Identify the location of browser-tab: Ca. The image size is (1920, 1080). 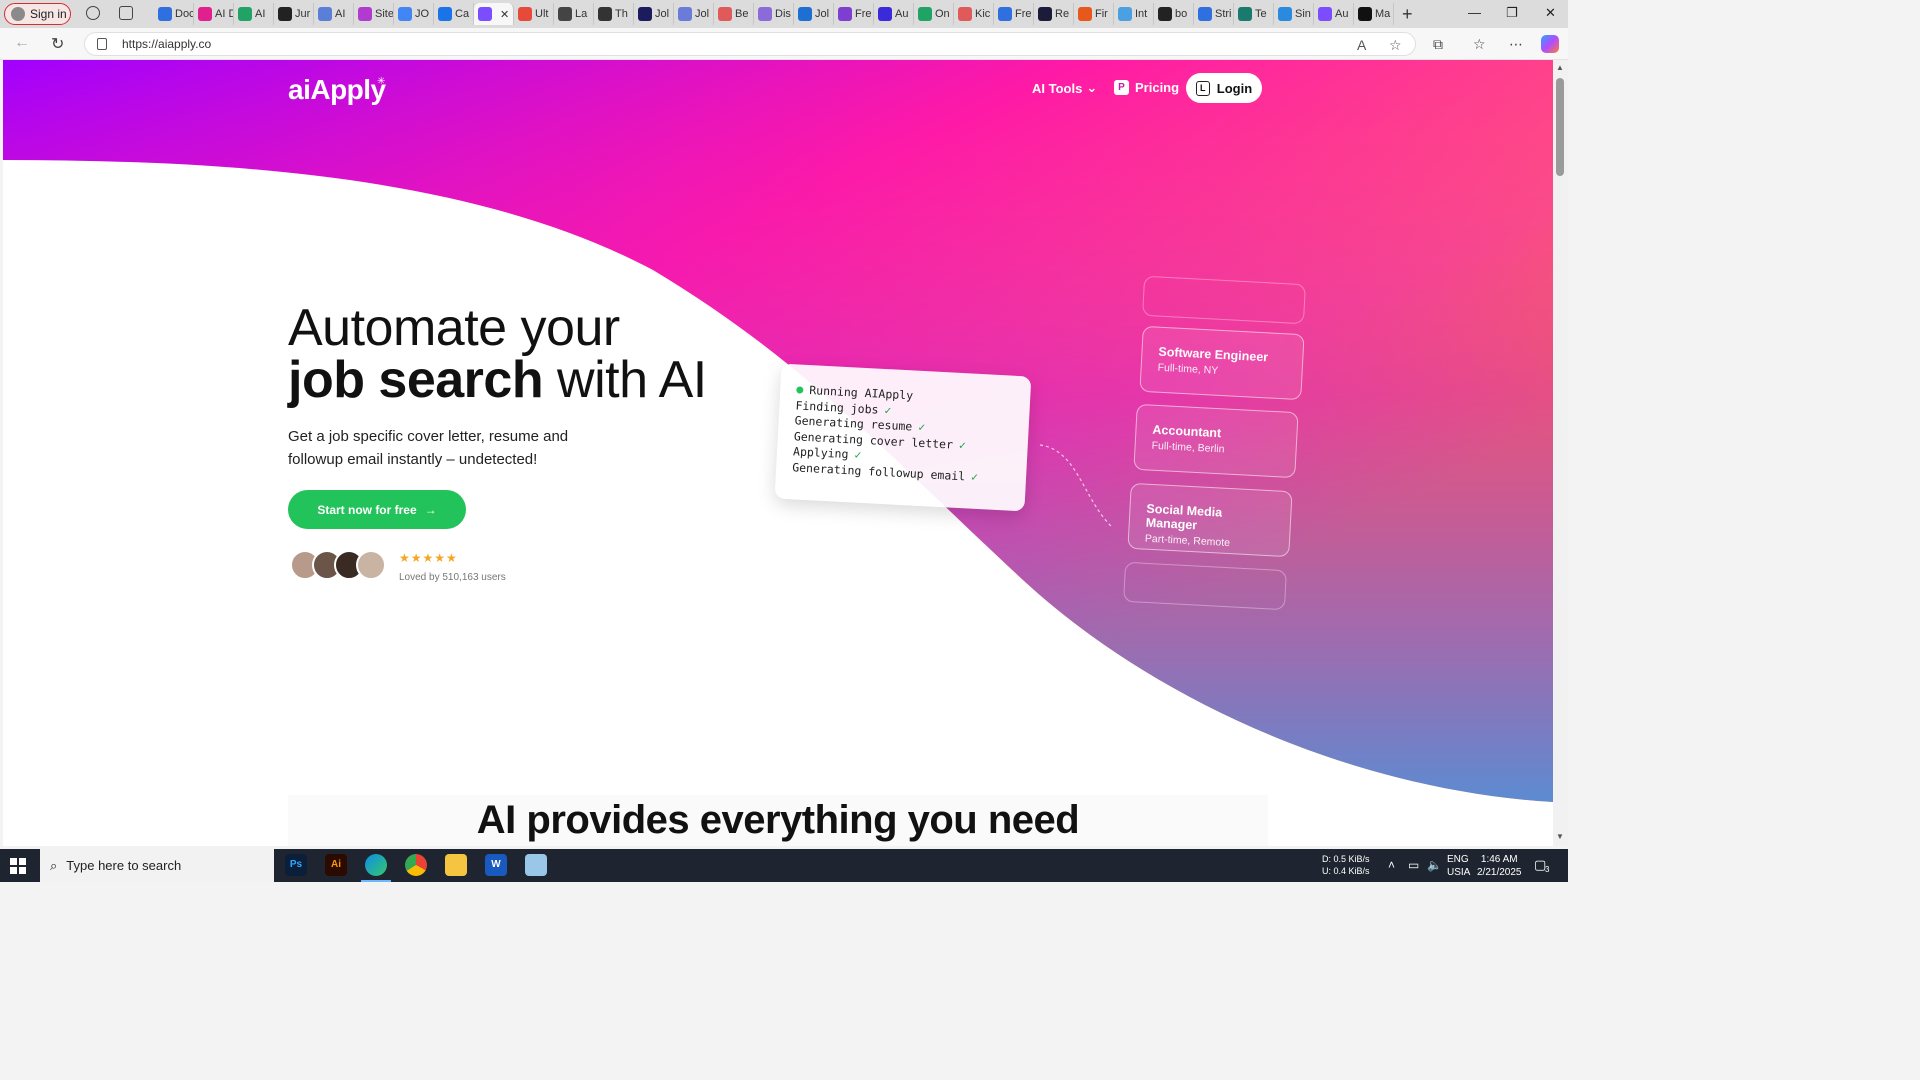
(454, 14).